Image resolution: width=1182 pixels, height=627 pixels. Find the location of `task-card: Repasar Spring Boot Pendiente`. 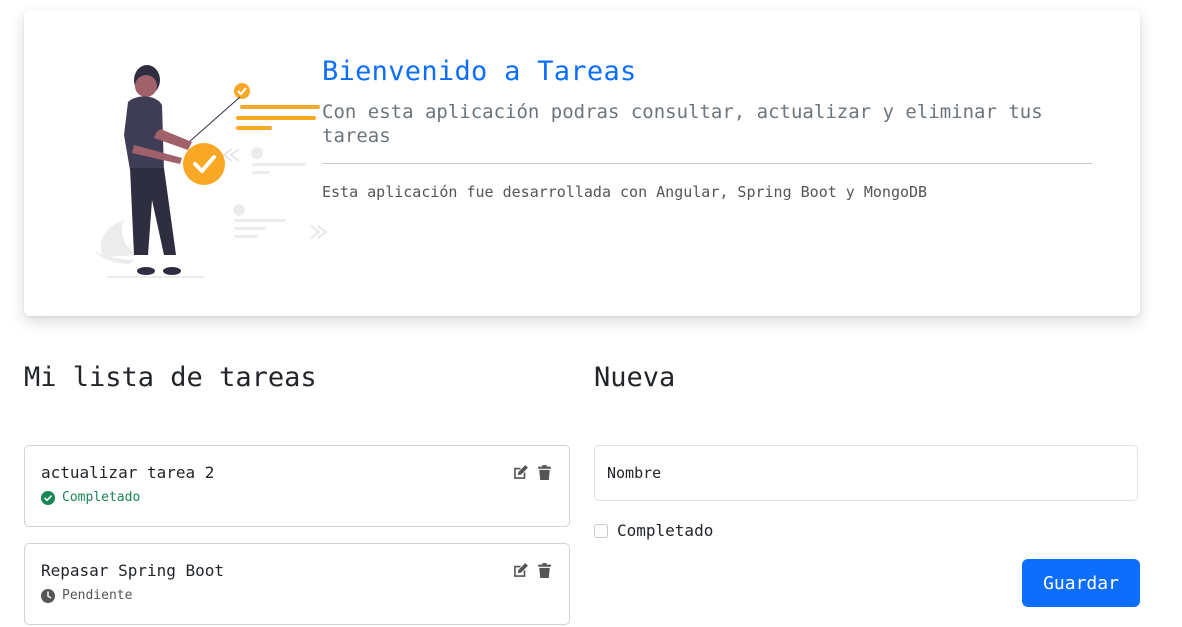

task-card: Repasar Spring Boot Pendiente is located at coordinates (297, 584).